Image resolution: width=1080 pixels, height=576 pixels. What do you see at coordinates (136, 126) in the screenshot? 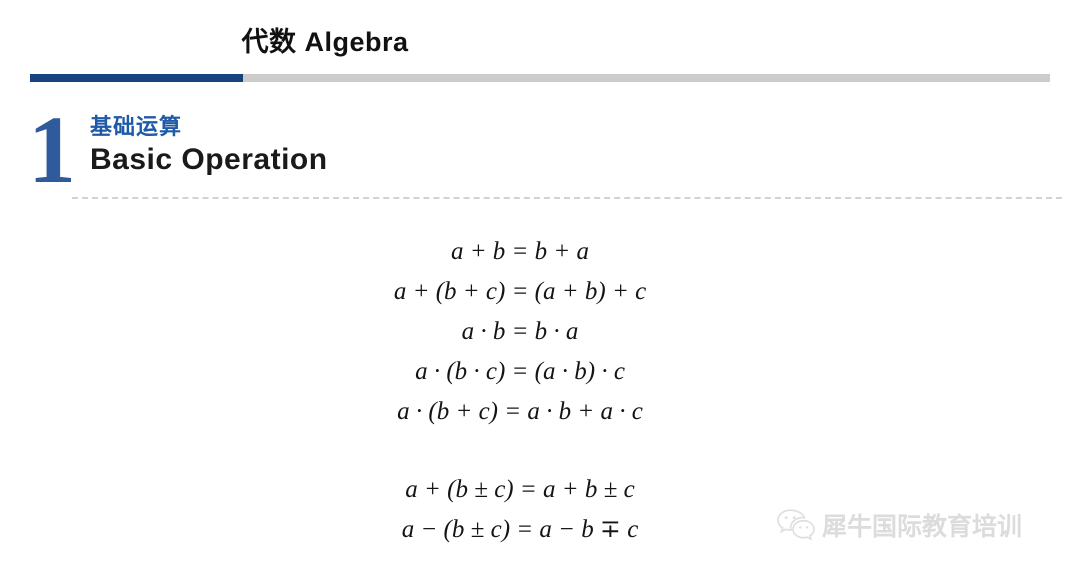
I see `section-title-cn: 基础运算` at bounding box center [136, 126].